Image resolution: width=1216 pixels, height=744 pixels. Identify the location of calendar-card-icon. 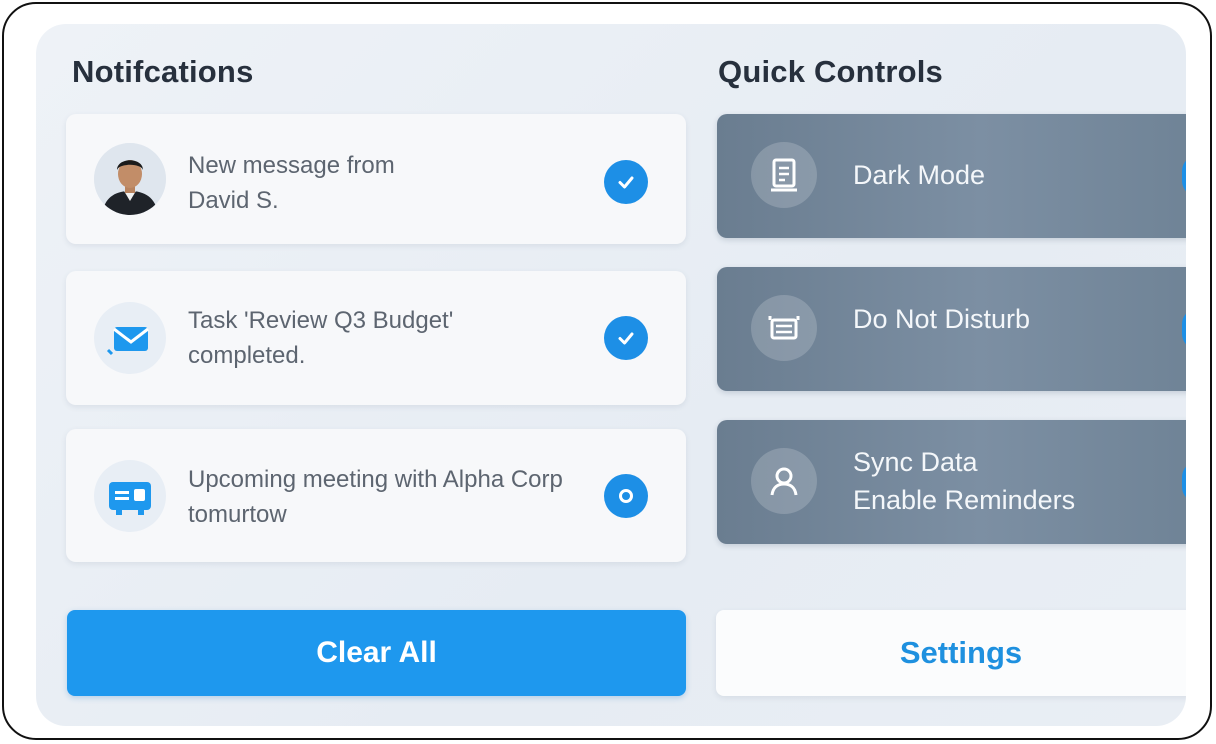
(130, 496).